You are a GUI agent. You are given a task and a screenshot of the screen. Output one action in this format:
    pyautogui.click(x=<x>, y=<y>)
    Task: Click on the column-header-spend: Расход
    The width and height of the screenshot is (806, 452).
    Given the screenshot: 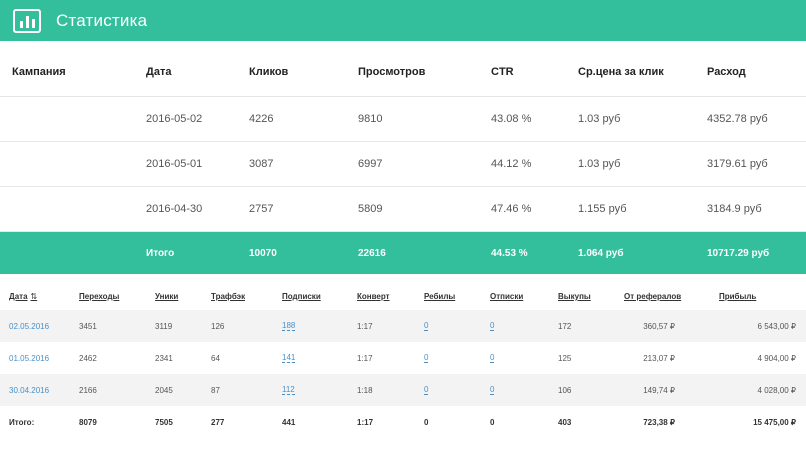 What is the action you would take?
    pyautogui.click(x=726, y=68)
    